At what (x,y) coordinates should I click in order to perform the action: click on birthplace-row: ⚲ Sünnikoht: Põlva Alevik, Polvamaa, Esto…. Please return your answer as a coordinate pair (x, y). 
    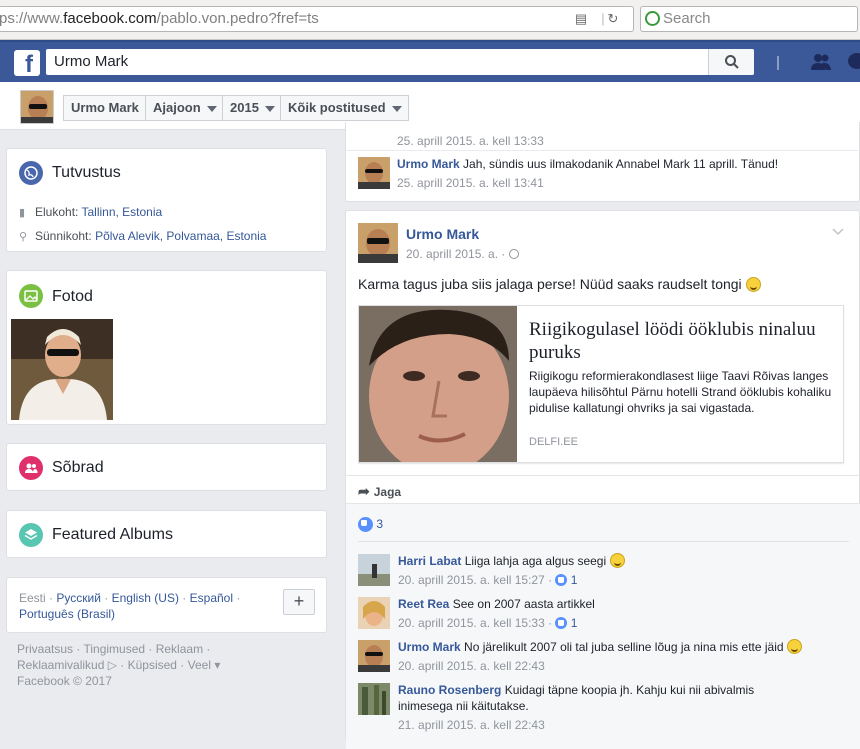
    Looking at the image, I should click on (142, 236).